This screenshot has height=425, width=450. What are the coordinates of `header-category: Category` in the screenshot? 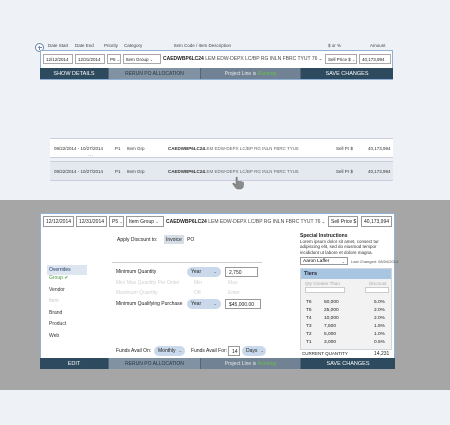 It's located at (133, 45).